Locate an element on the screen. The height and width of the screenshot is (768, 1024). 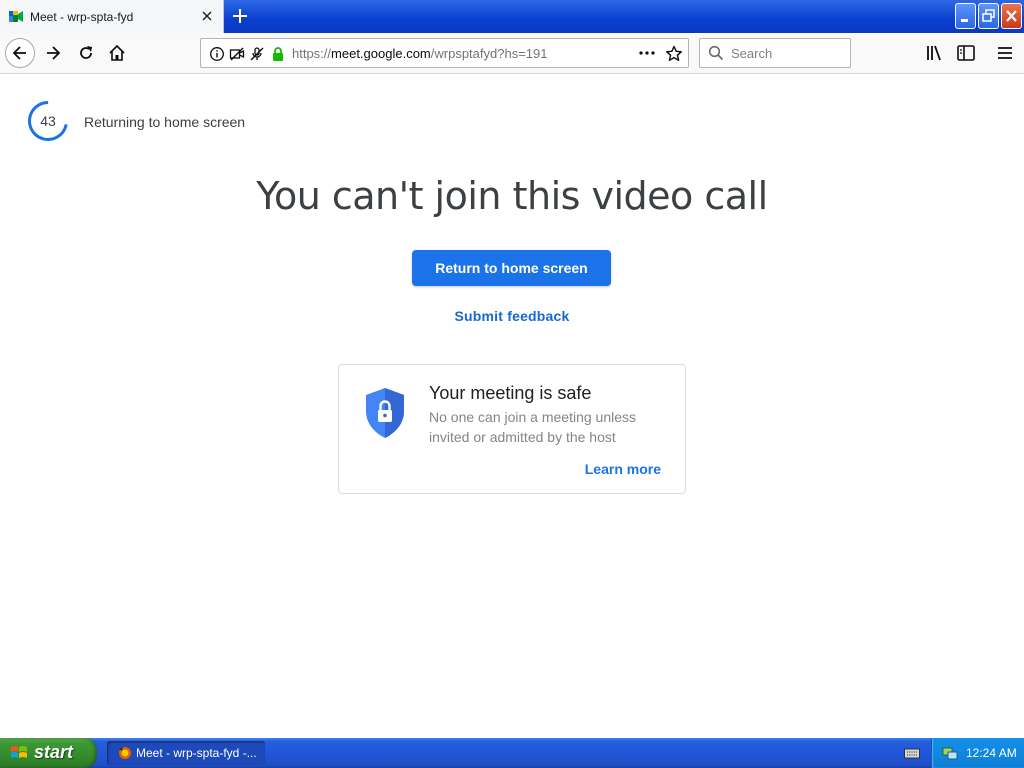
microphone-blocked-icon is located at coordinates (257, 54).